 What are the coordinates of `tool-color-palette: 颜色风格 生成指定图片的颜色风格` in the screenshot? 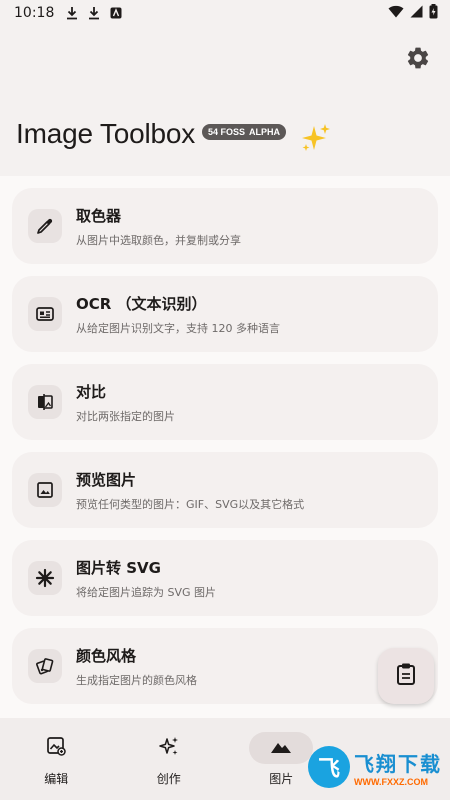 It's located at (225, 666).